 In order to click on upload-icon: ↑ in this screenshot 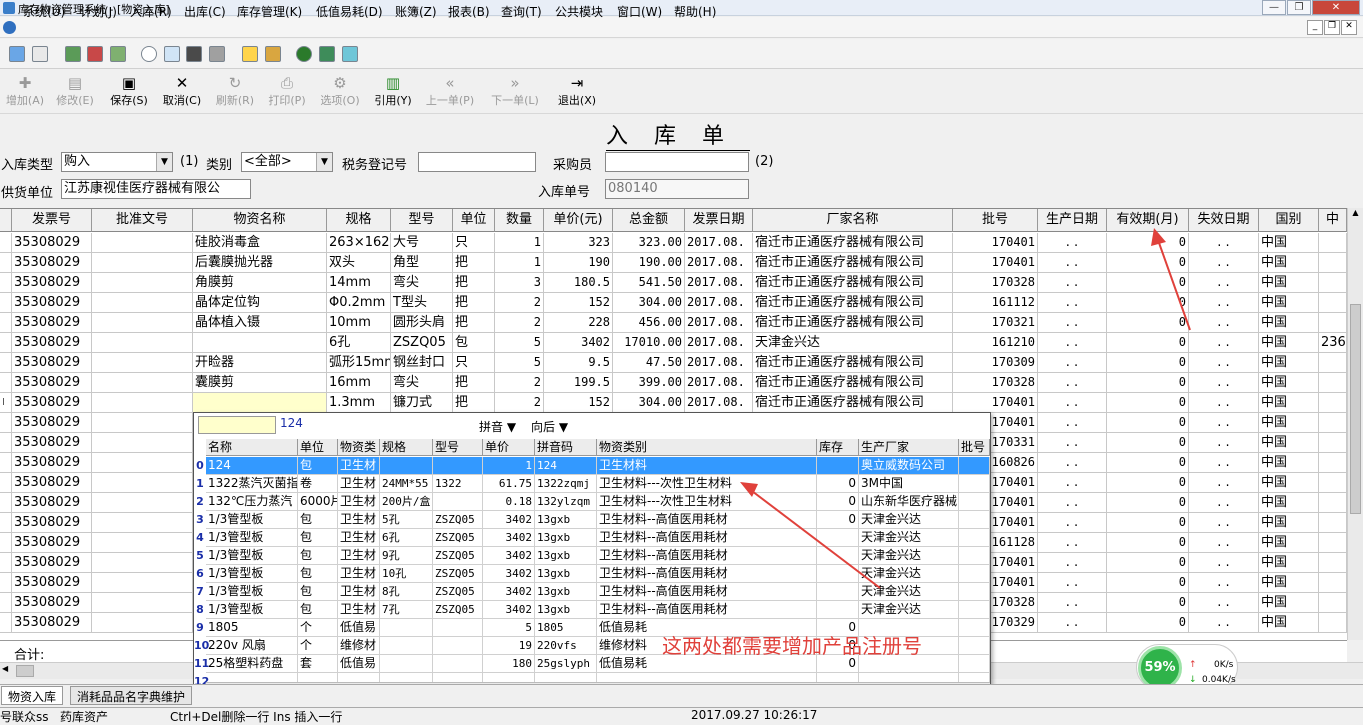, I will do `click(1193, 665)`.